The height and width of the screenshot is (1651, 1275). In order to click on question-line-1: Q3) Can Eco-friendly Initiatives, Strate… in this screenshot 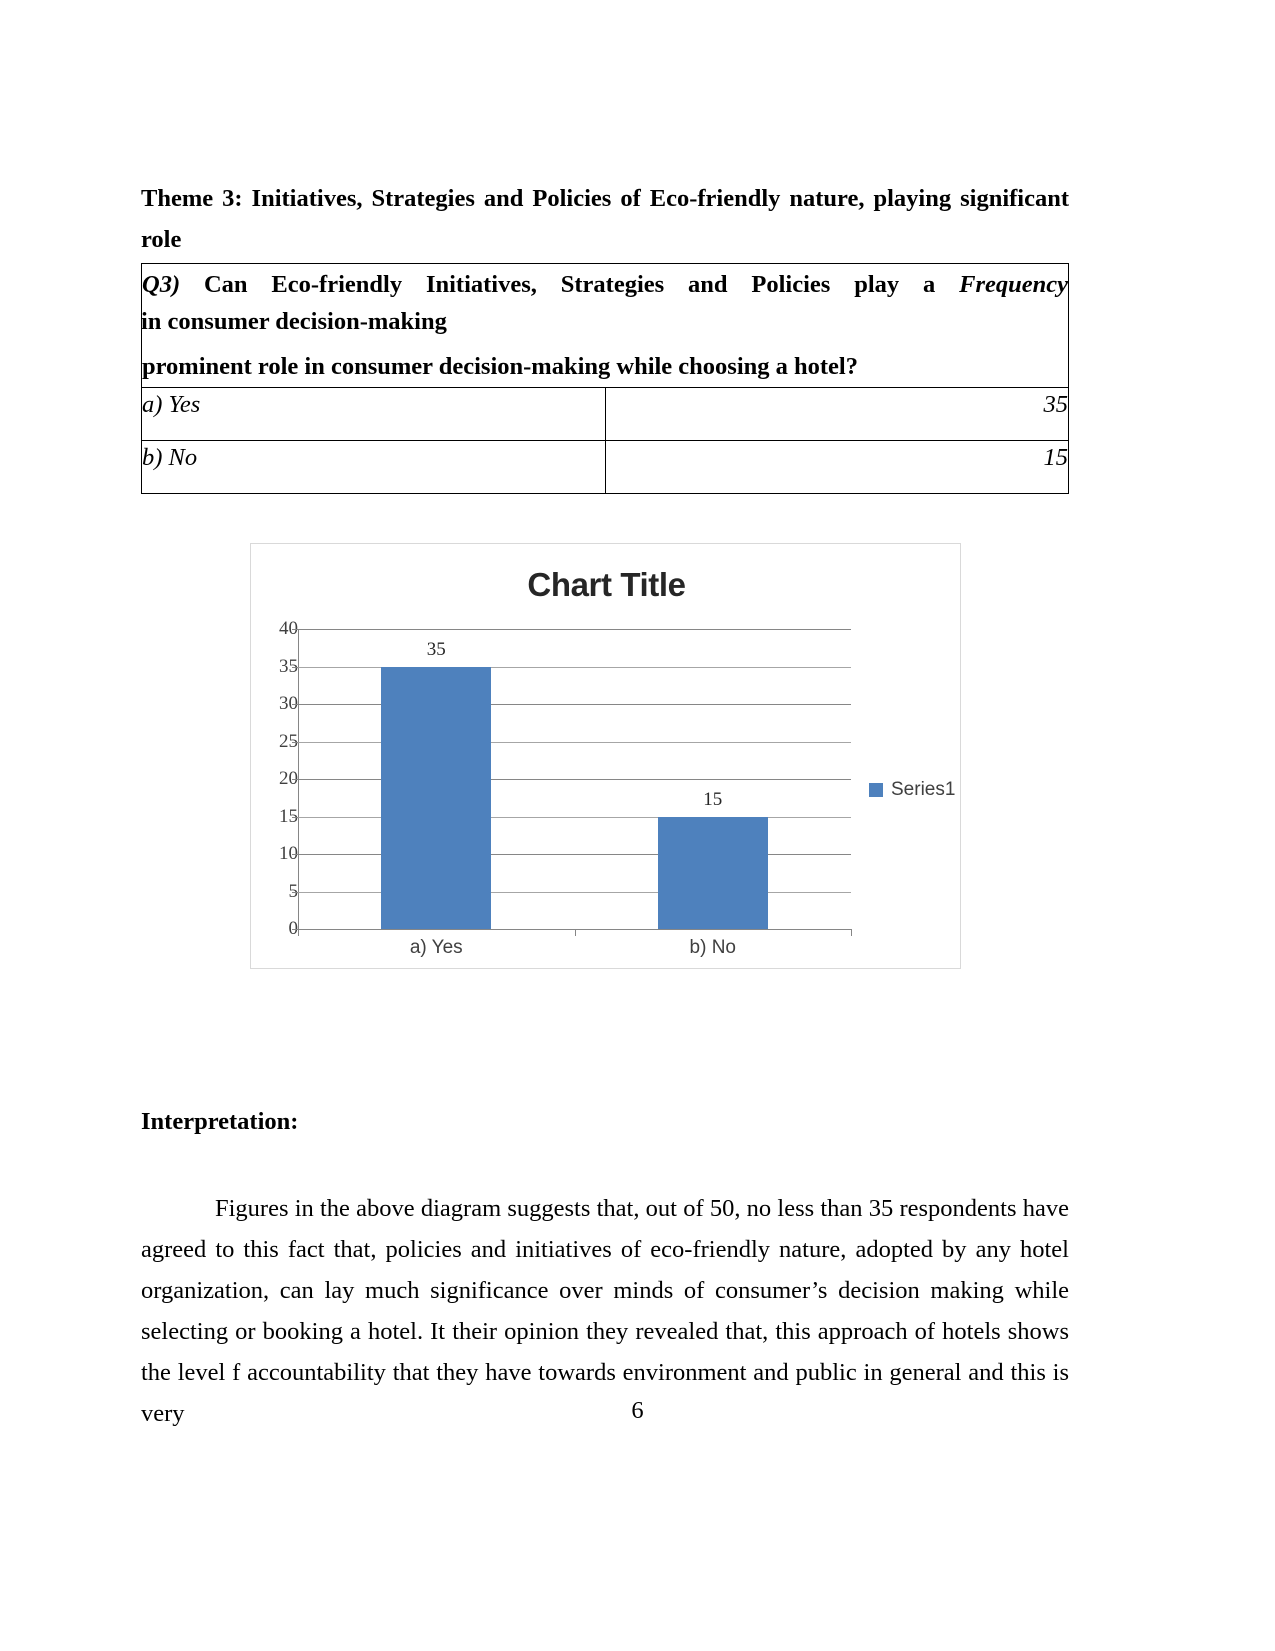, I will do `click(605, 305)`.